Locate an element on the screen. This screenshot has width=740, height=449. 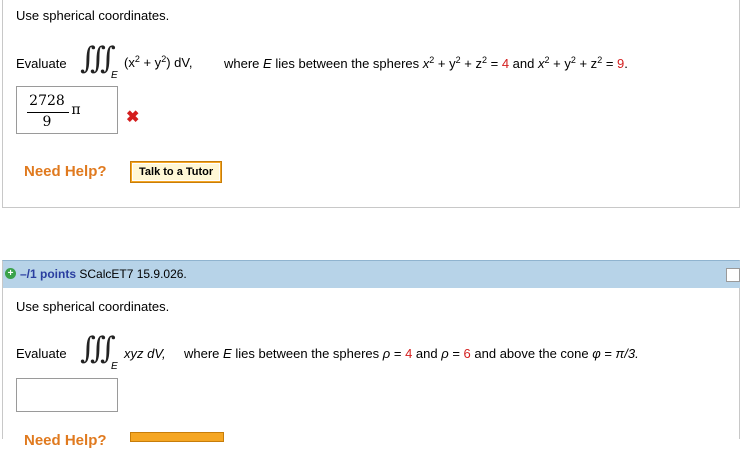
q1-instruction: Use spherical coordinates. is located at coordinates (93, 15).